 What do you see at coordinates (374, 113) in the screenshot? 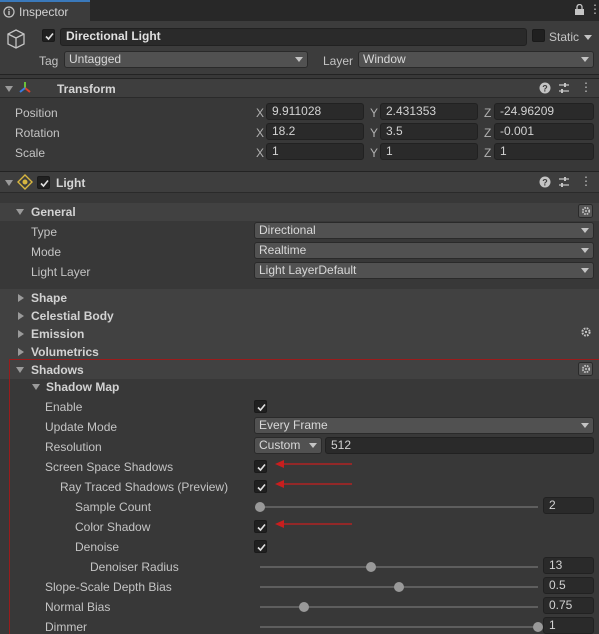
I see `position-y-axis-label: Y` at bounding box center [374, 113].